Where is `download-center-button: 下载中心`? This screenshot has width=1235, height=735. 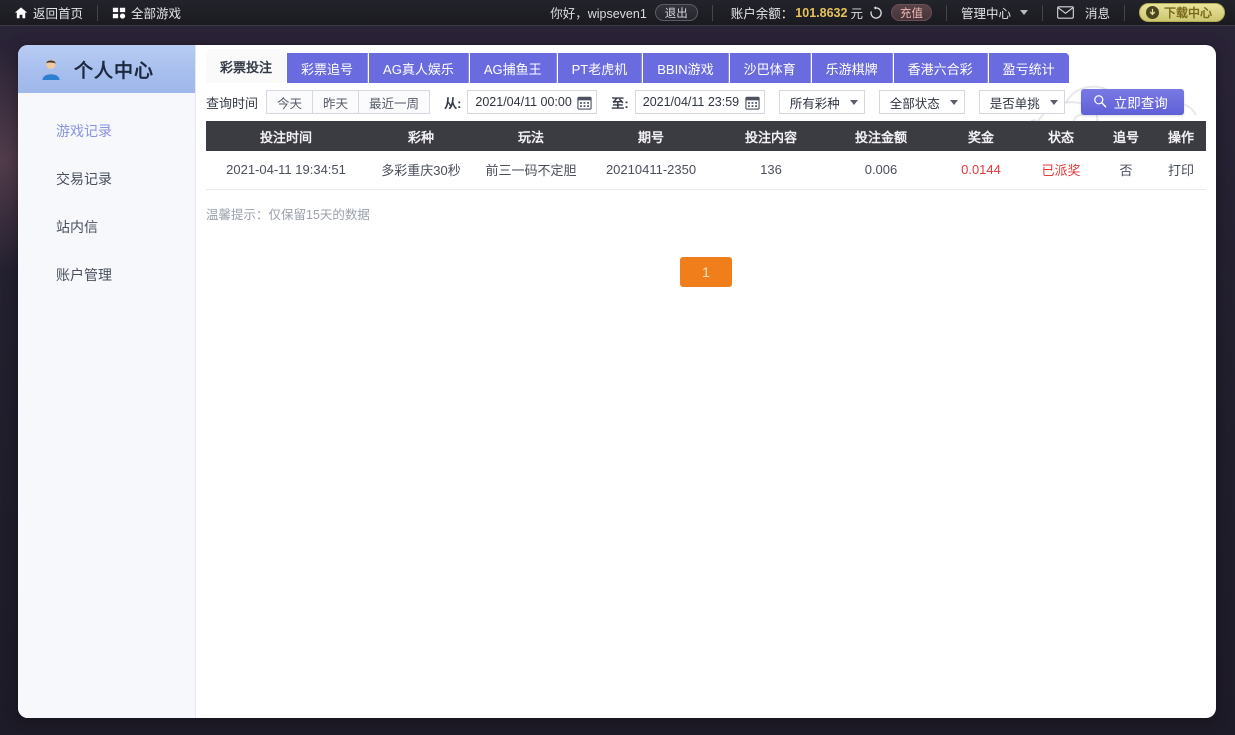 download-center-button: 下载中心 is located at coordinates (1181, 12).